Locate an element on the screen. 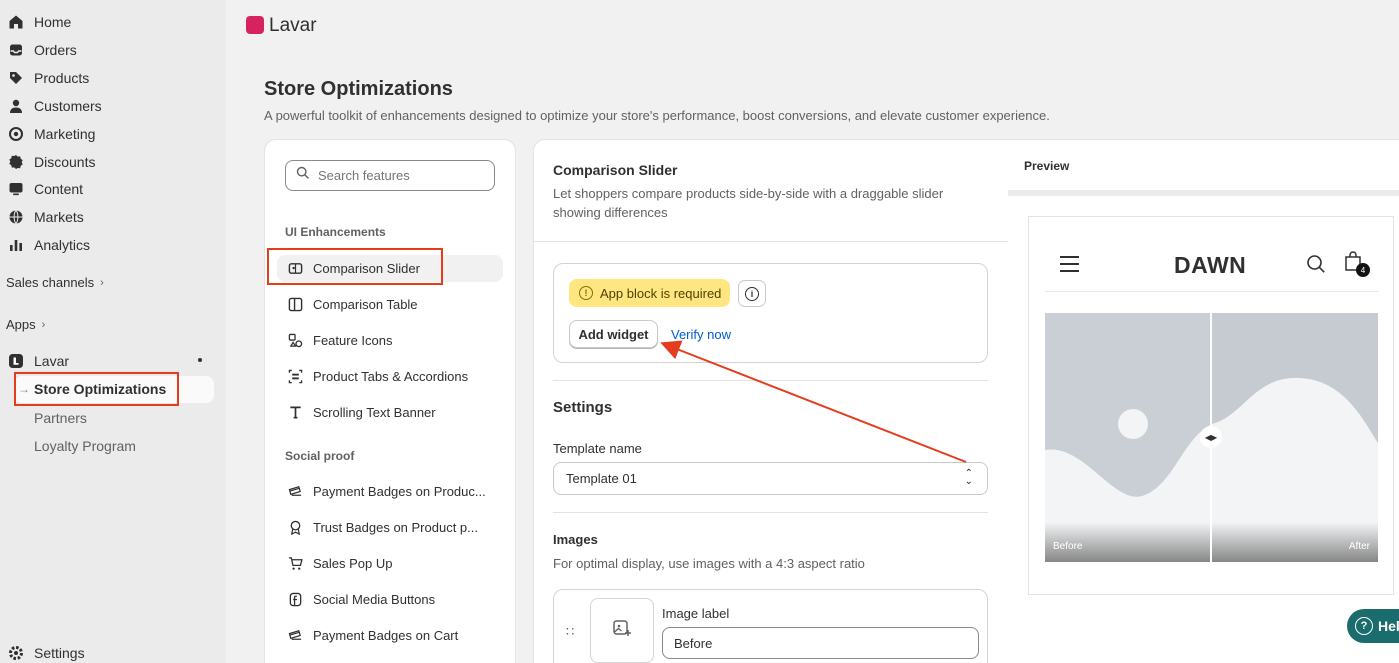 Image resolution: width=1399 pixels, height=663 pixels. cart-icon is located at coordinates (295, 563).